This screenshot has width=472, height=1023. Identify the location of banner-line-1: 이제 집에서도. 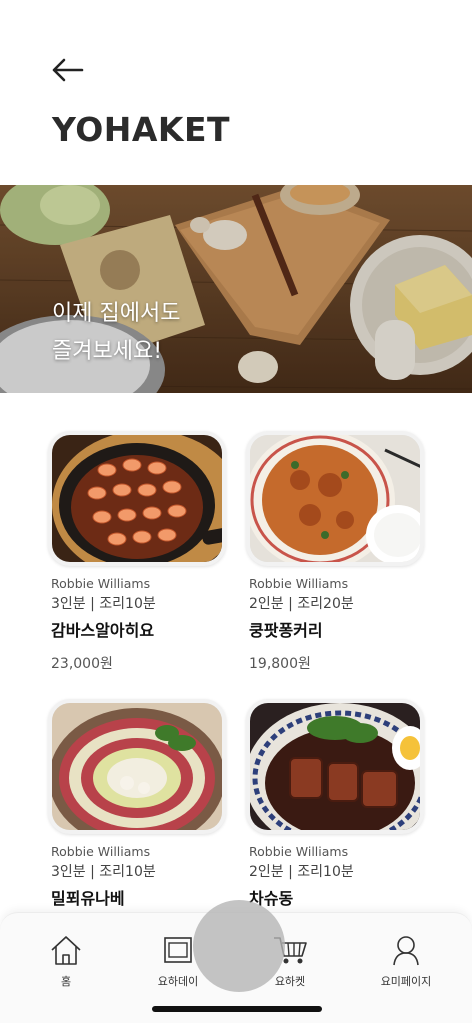
(116, 313).